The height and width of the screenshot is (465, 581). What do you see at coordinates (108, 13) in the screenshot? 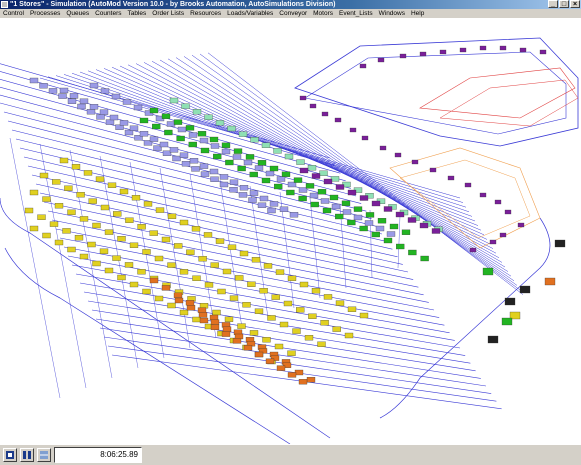
I see `menu-counters: Counters` at bounding box center [108, 13].